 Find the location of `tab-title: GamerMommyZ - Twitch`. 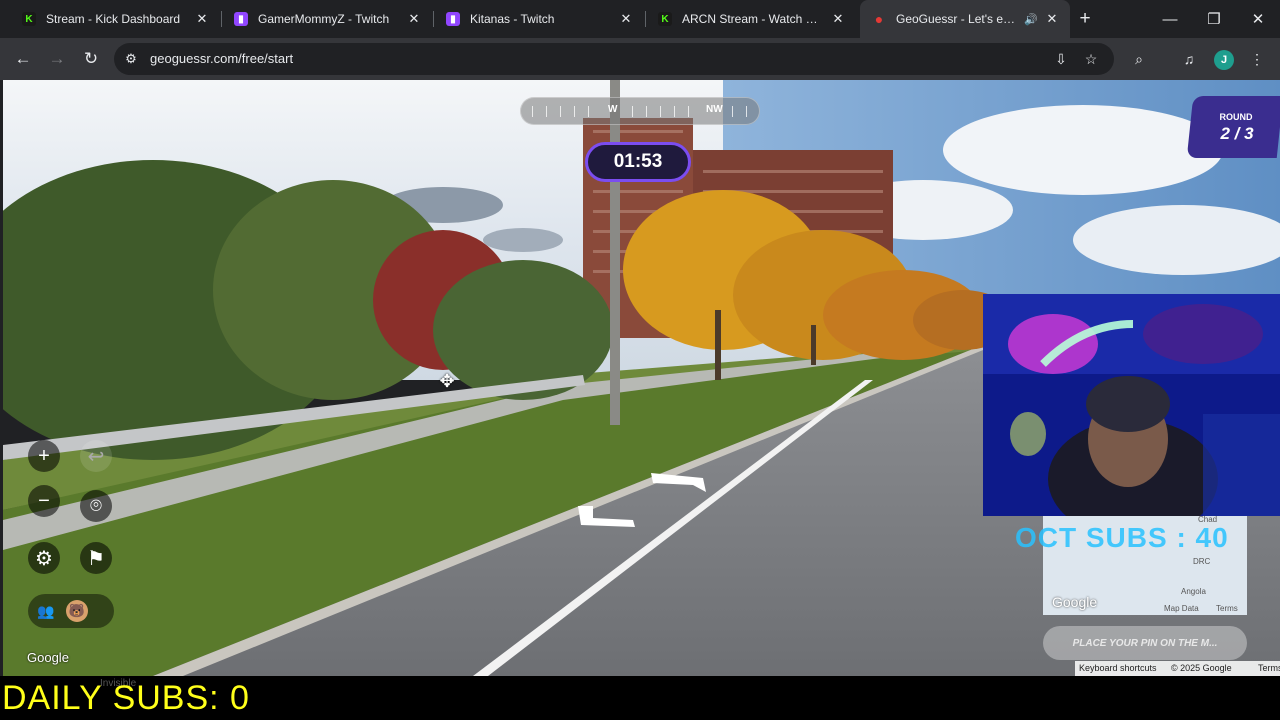

tab-title: GamerMommyZ - Twitch is located at coordinates (324, 19).